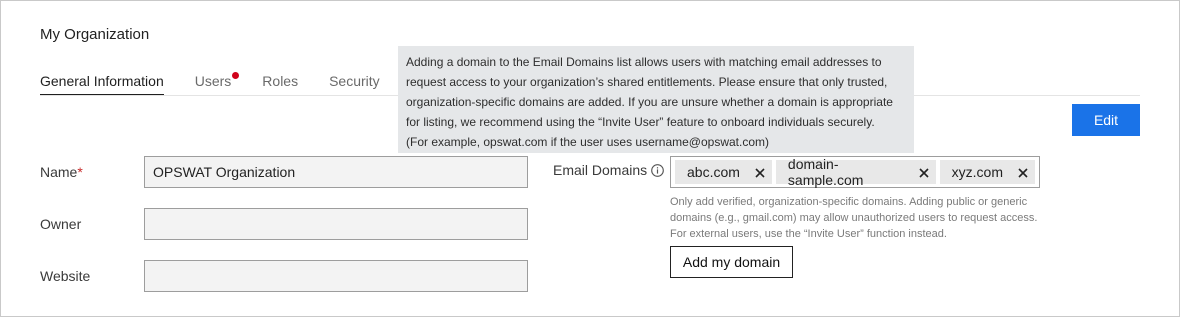  Describe the element at coordinates (61, 224) in the screenshot. I see `owner-label: Owner` at that location.